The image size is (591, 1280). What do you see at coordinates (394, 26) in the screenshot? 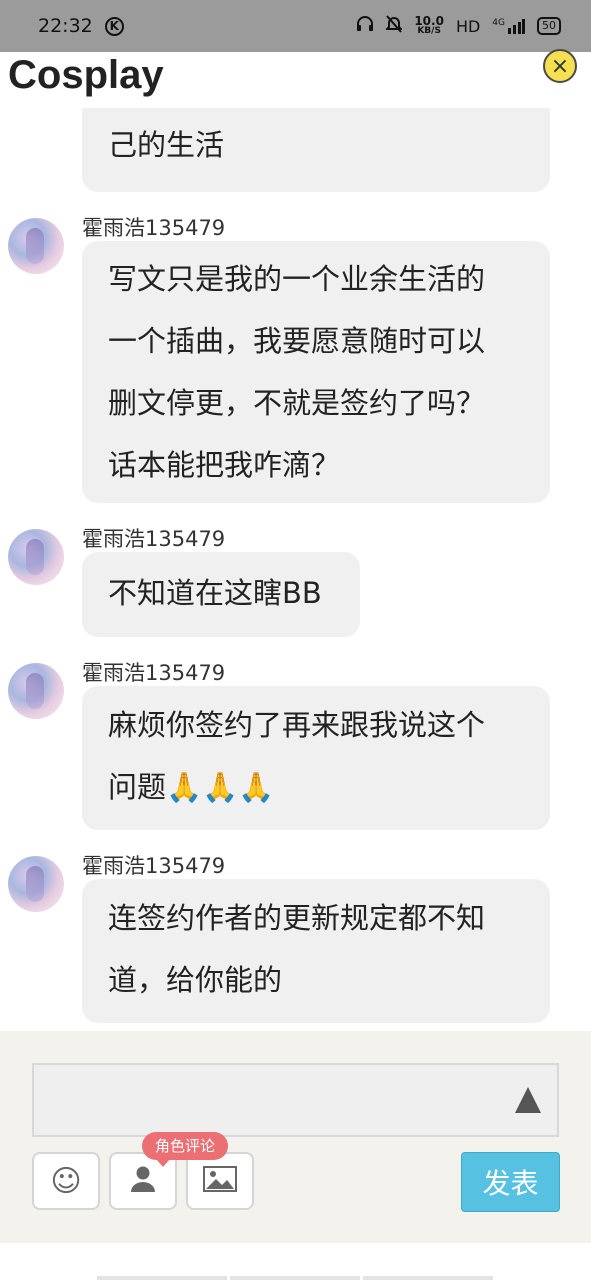
I see `mute-bell-icon` at bounding box center [394, 26].